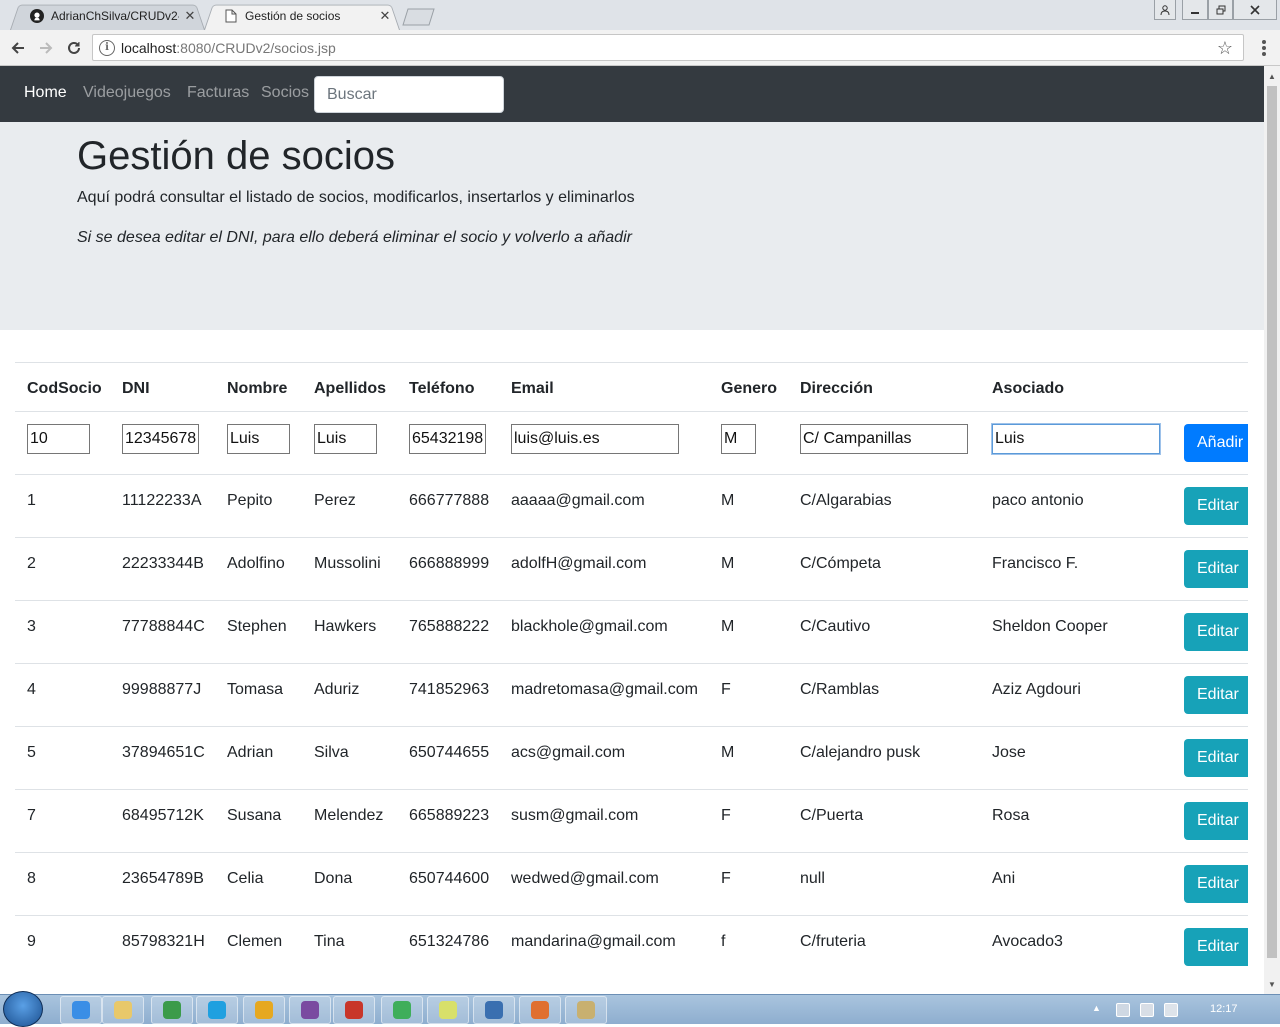 The image size is (1280, 1027). Describe the element at coordinates (1171, 1010) in the screenshot. I see `tray-volume-icon` at that location.